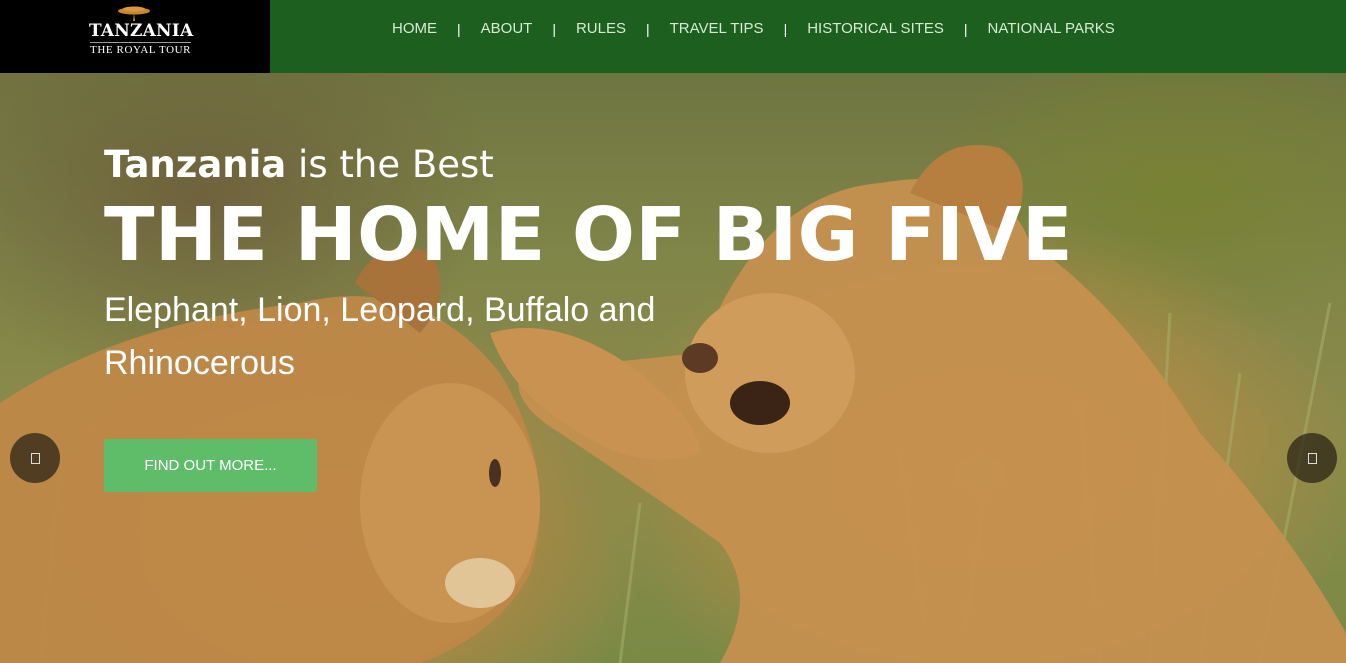 Image resolution: width=1346 pixels, height=663 pixels. Describe the element at coordinates (195, 164) in the screenshot. I see `hero-eyebrow-bold: Tanzania` at that location.